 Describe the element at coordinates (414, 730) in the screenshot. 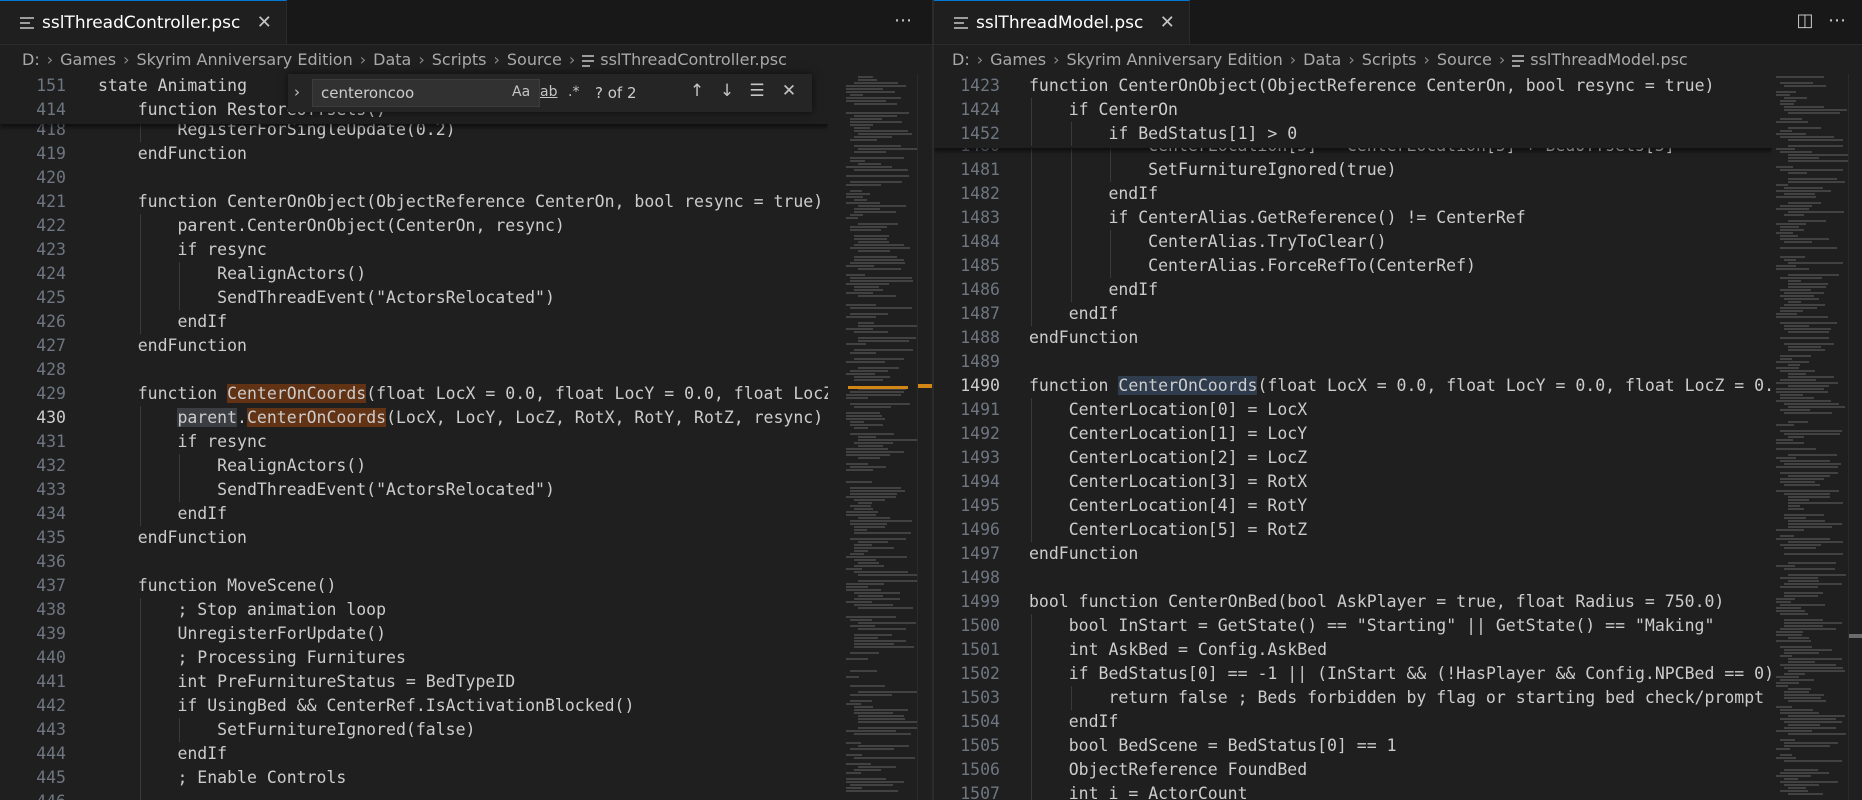

I see `code-line: 443 SetFurnitureIgnored(false)` at that location.